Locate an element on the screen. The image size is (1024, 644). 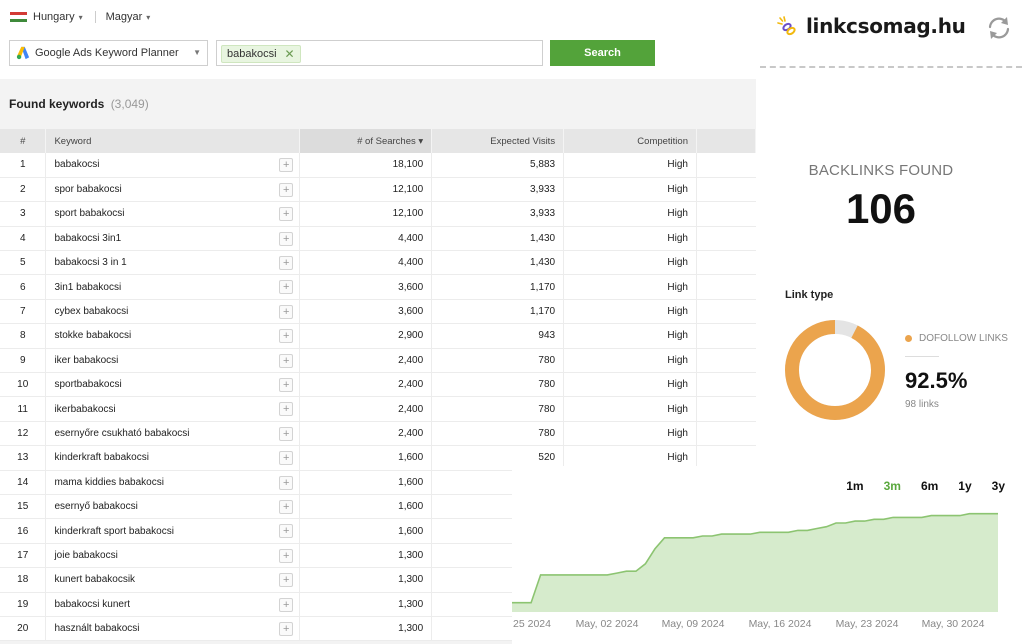
table-row: 3 sport babakocsi +12,100 3,933 High is located at coordinates (378, 214).